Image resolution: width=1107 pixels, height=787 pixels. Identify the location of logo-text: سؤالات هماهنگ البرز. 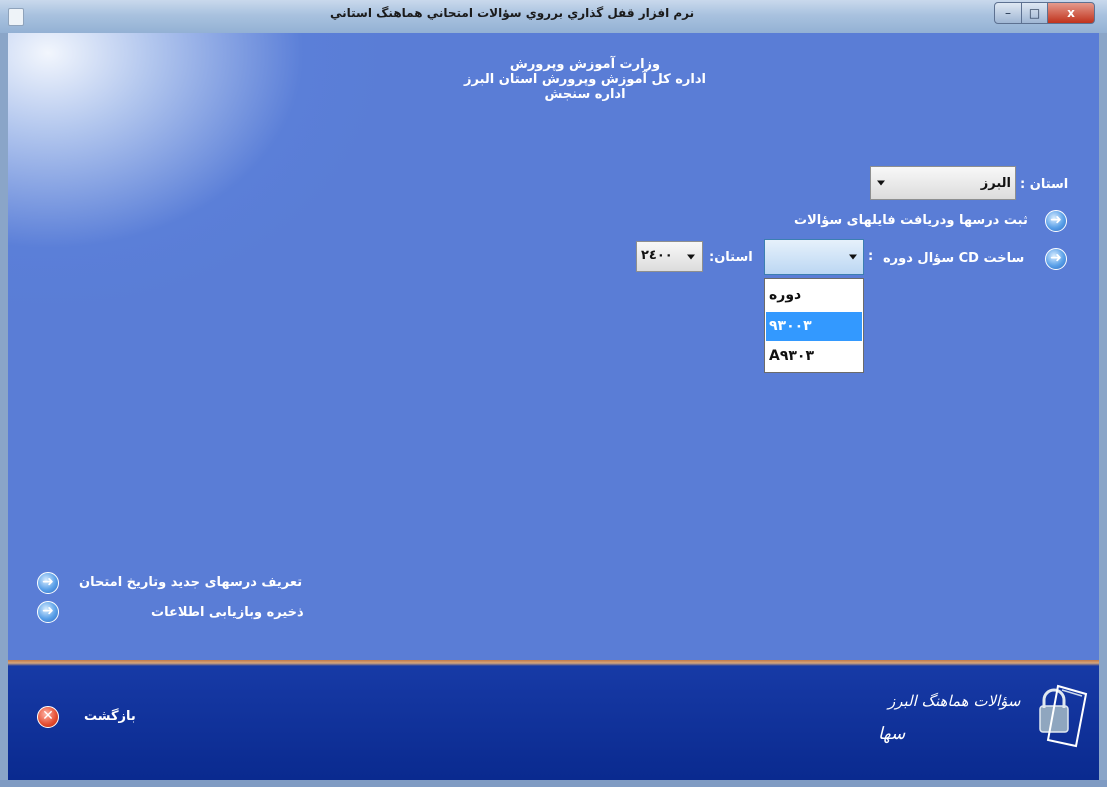
(954, 701).